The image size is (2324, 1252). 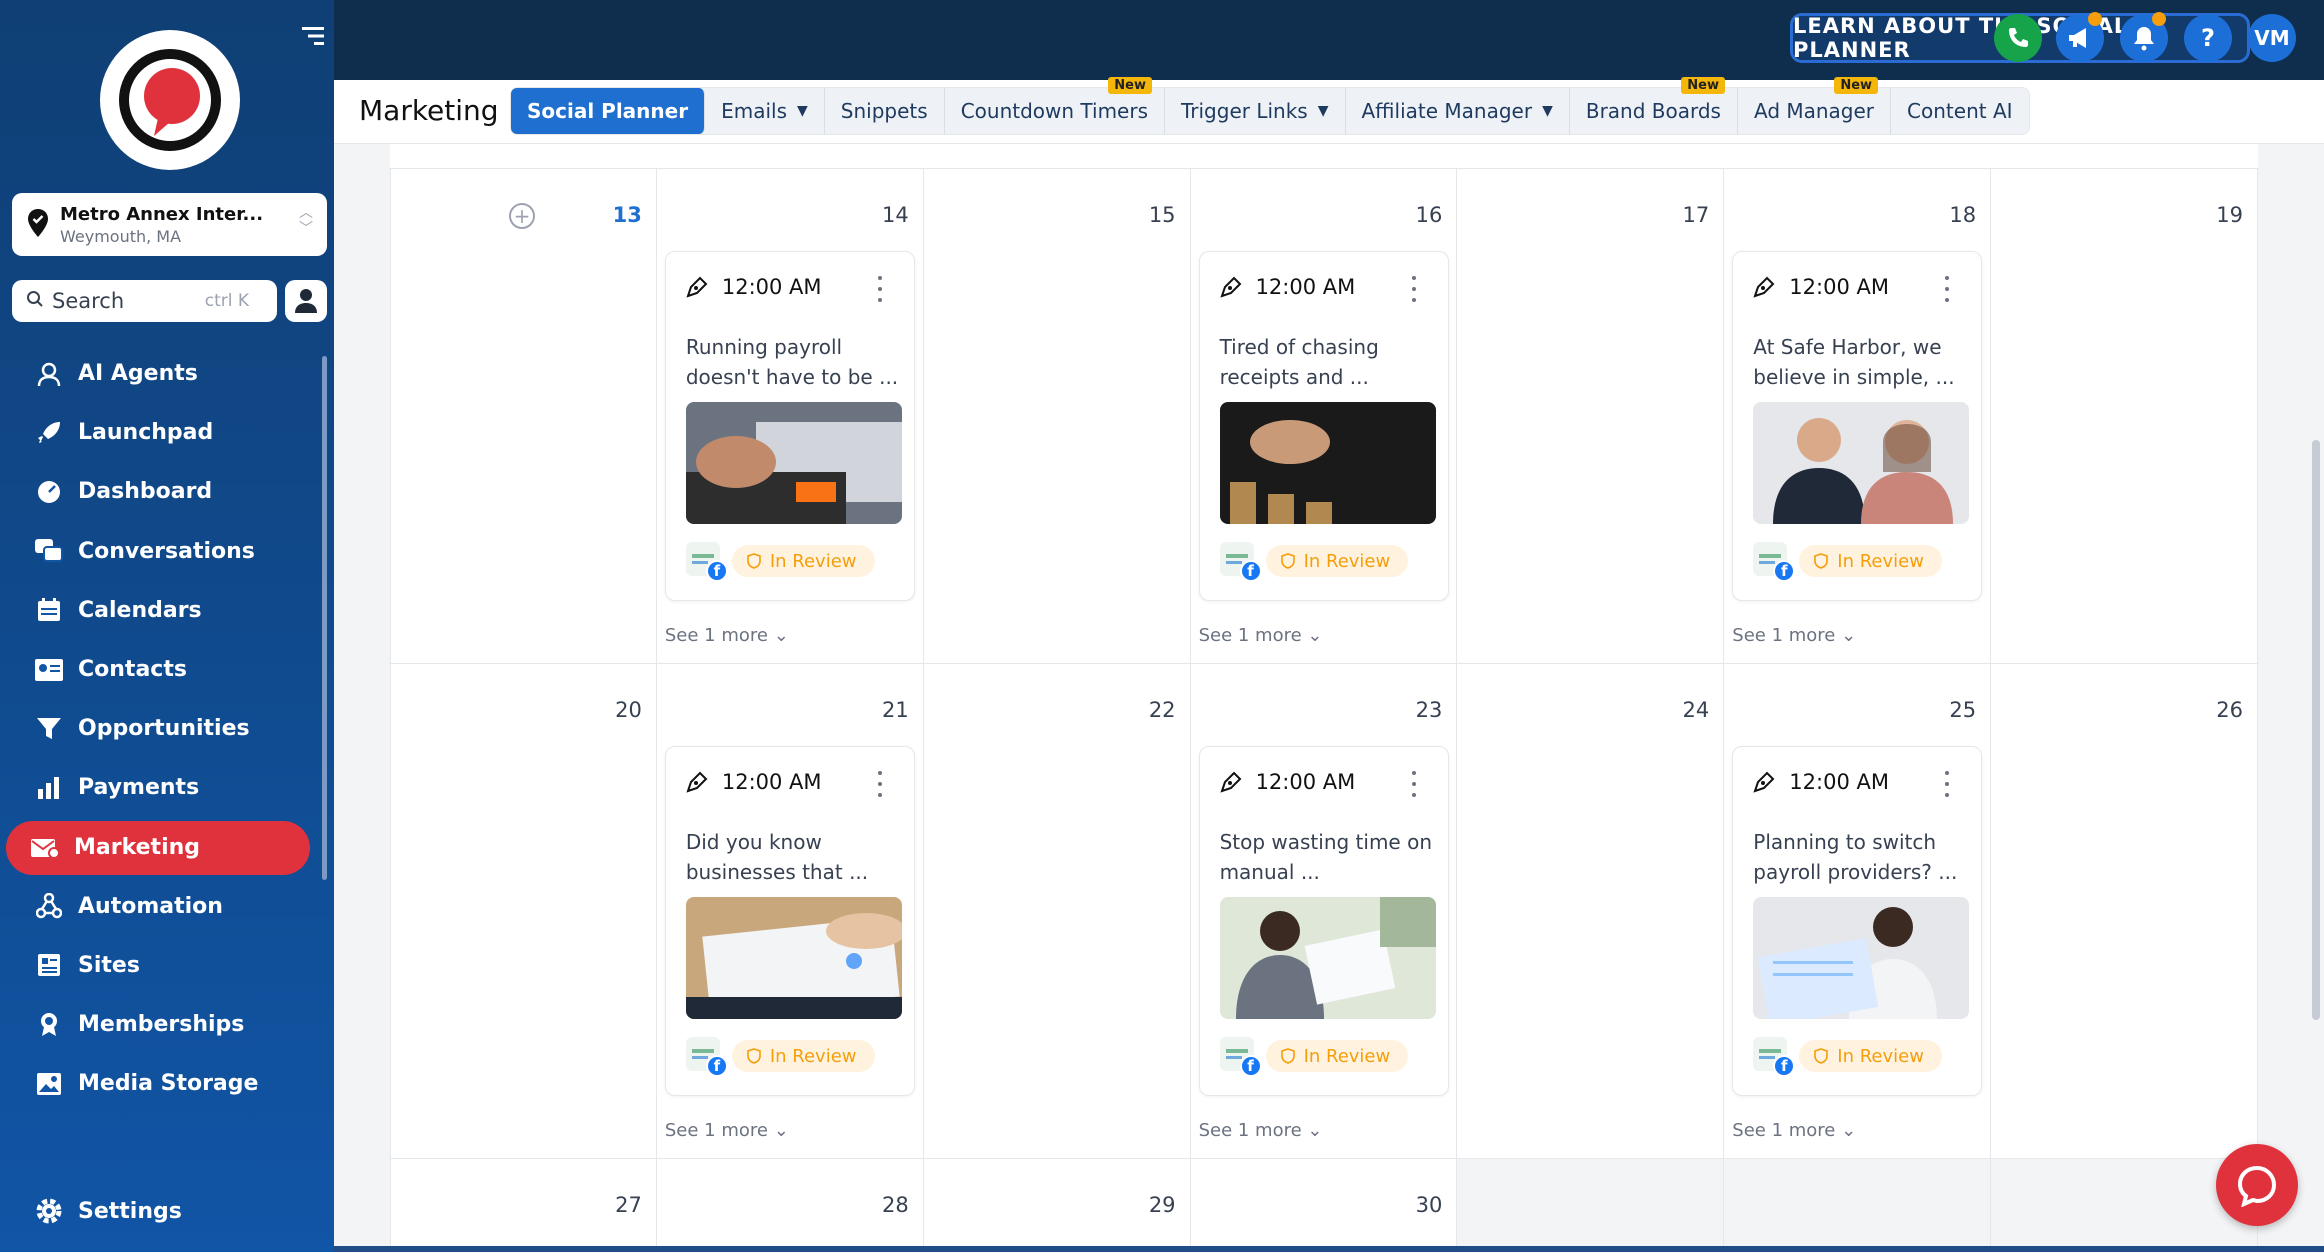 What do you see at coordinates (160, 610) in the screenshot?
I see `sidebar-item-calendars: Calendars` at bounding box center [160, 610].